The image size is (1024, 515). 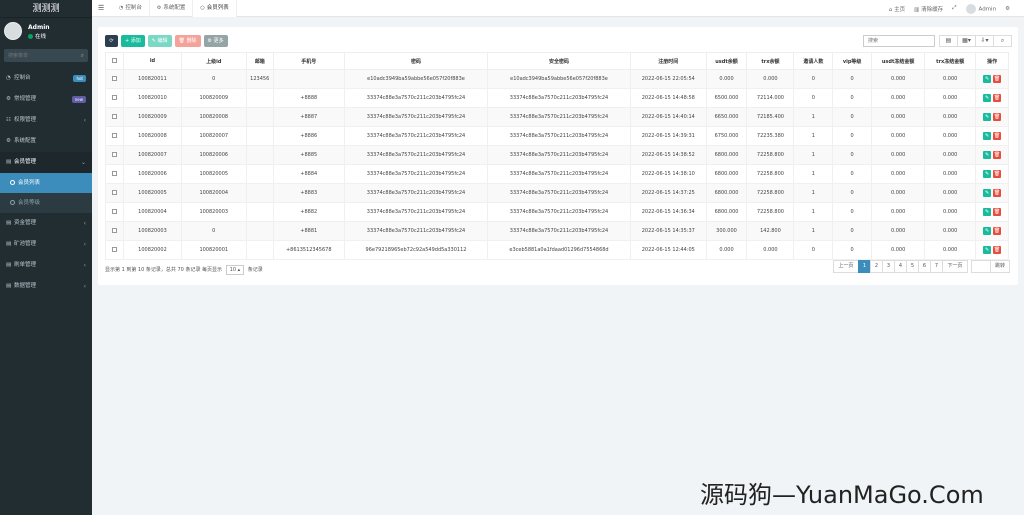 What do you see at coordinates (46, 223) in the screenshot?
I see `sidebar-item-funds: ▤ 资金管理 ‹` at bounding box center [46, 223].